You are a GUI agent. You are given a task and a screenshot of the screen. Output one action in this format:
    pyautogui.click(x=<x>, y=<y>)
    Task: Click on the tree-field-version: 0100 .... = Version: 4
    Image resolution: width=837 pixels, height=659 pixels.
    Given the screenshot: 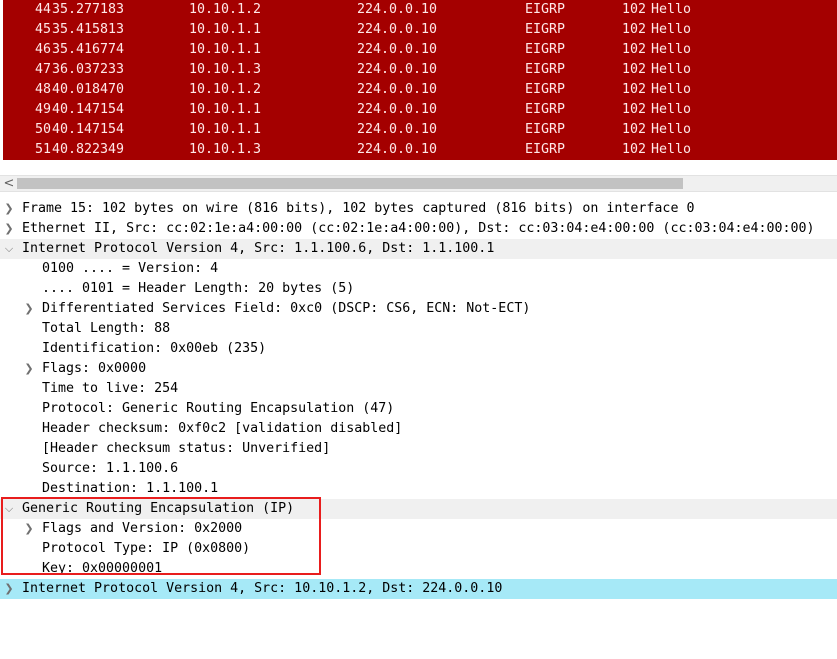 What is the action you would take?
    pyautogui.click(x=418, y=269)
    